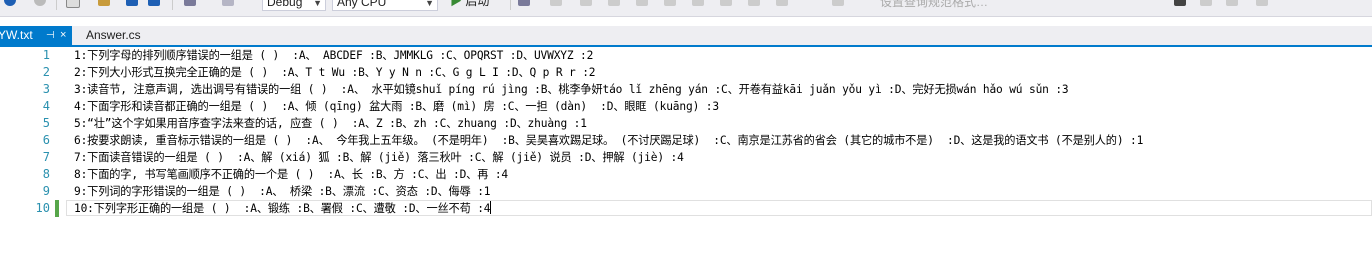 This screenshot has height=258, width=1372. What do you see at coordinates (63, 35) in the screenshot?
I see `close-icon: ×` at bounding box center [63, 35].